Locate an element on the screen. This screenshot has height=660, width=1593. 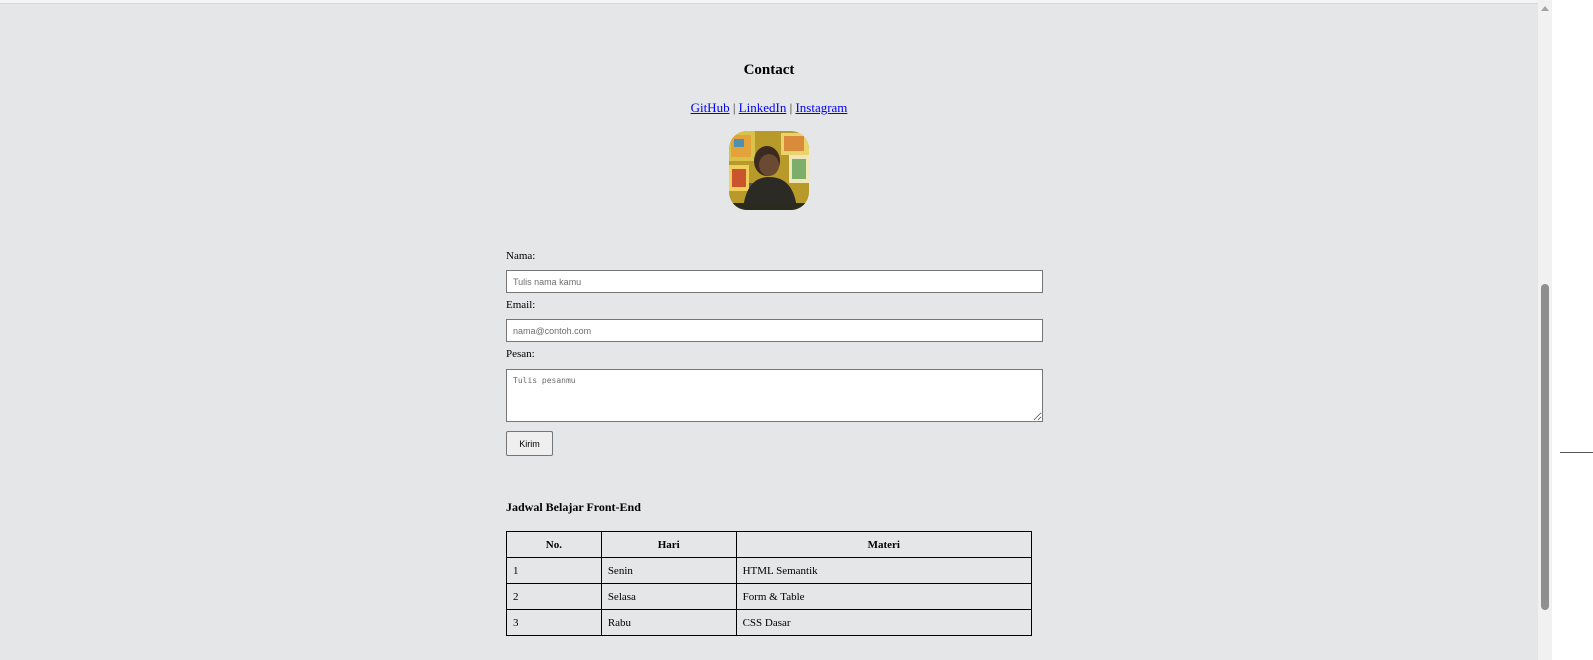
cell-hari: Rabu is located at coordinates (668, 622).